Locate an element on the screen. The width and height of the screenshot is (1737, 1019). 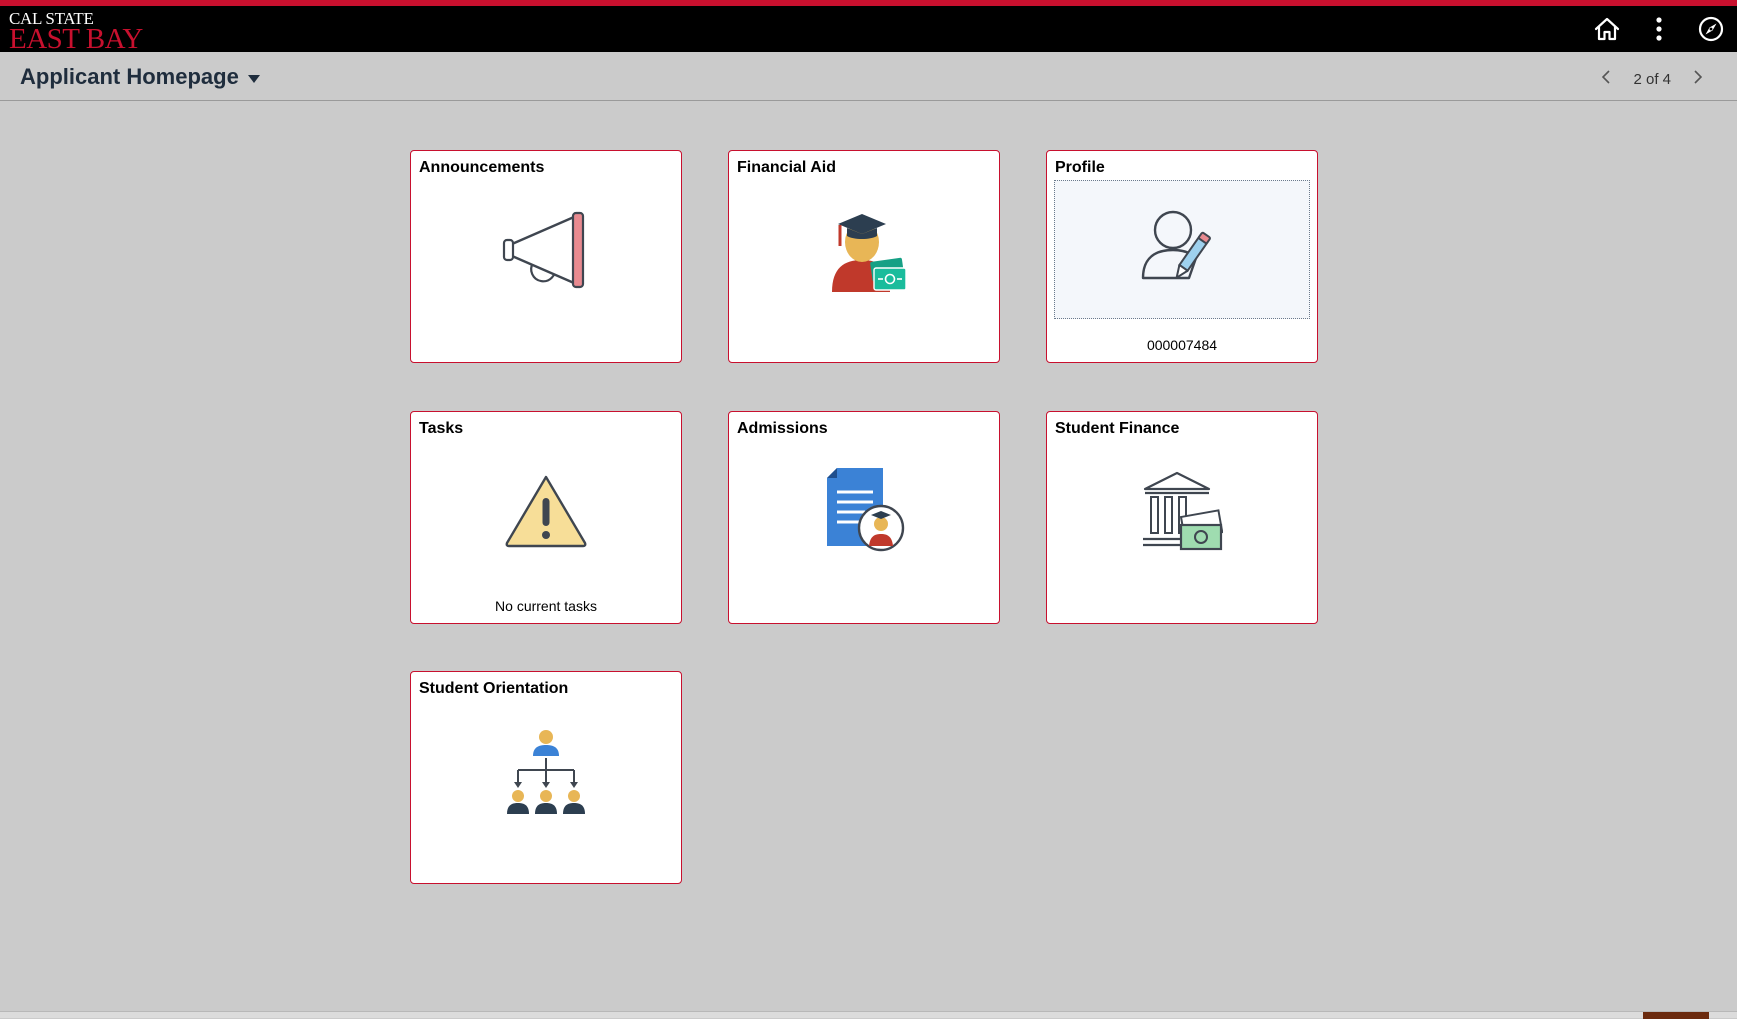
megaphone-icon is located at coordinates (546, 250).